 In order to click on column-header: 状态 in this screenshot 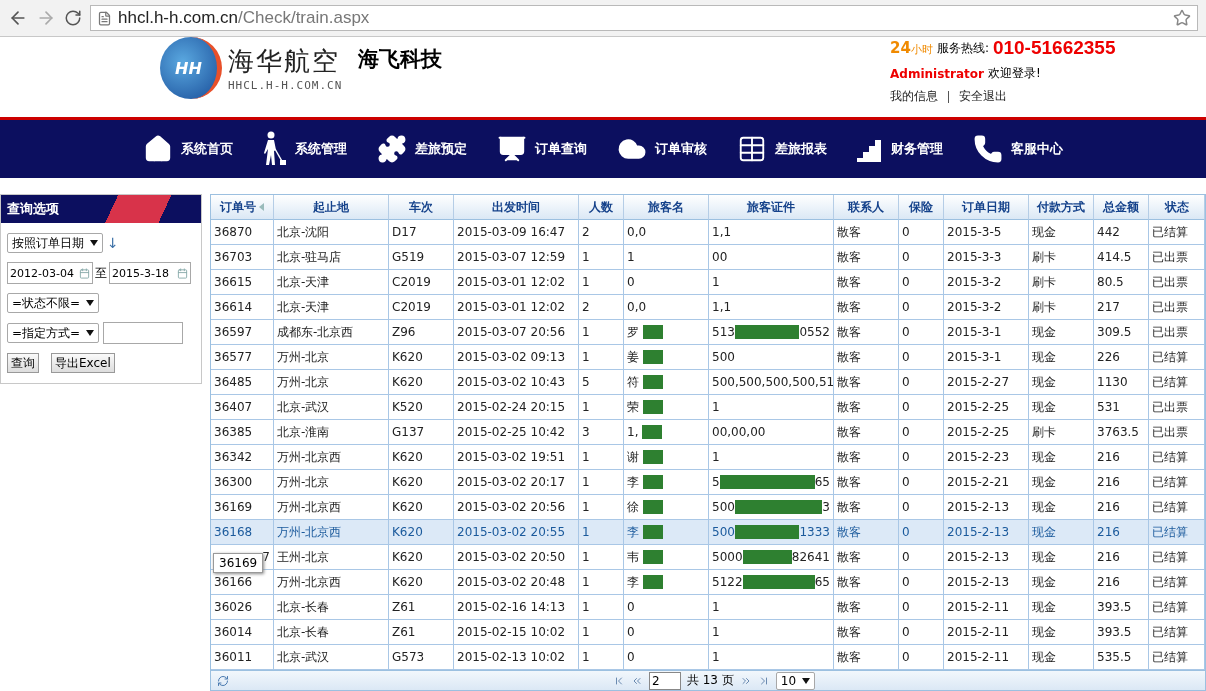, I will do `click(1177, 207)`.